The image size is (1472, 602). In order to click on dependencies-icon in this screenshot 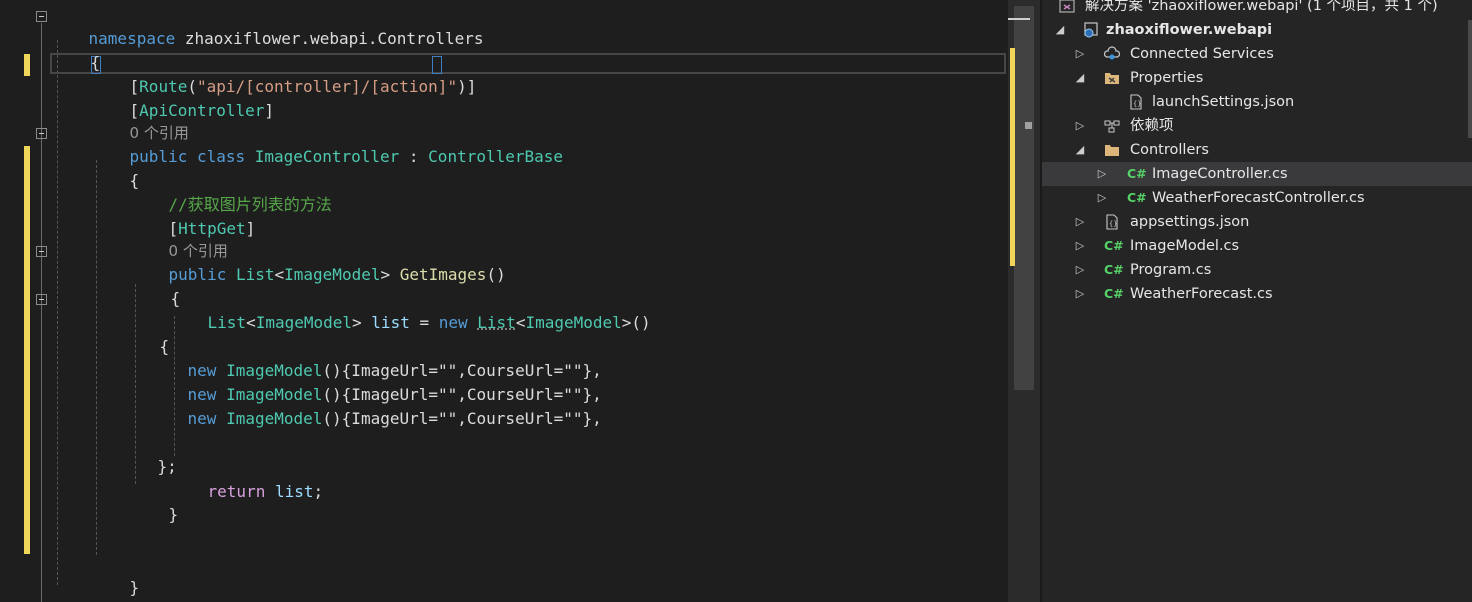, I will do `click(1112, 126)`.